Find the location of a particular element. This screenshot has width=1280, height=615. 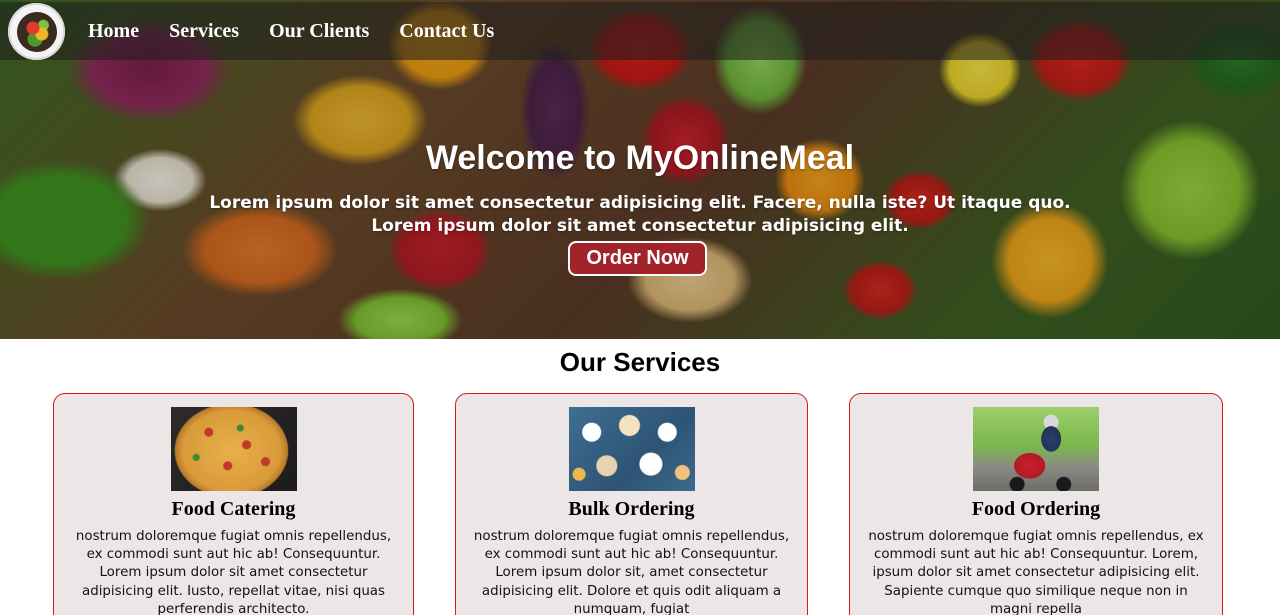

food-bowl-icon is located at coordinates (36, 31).